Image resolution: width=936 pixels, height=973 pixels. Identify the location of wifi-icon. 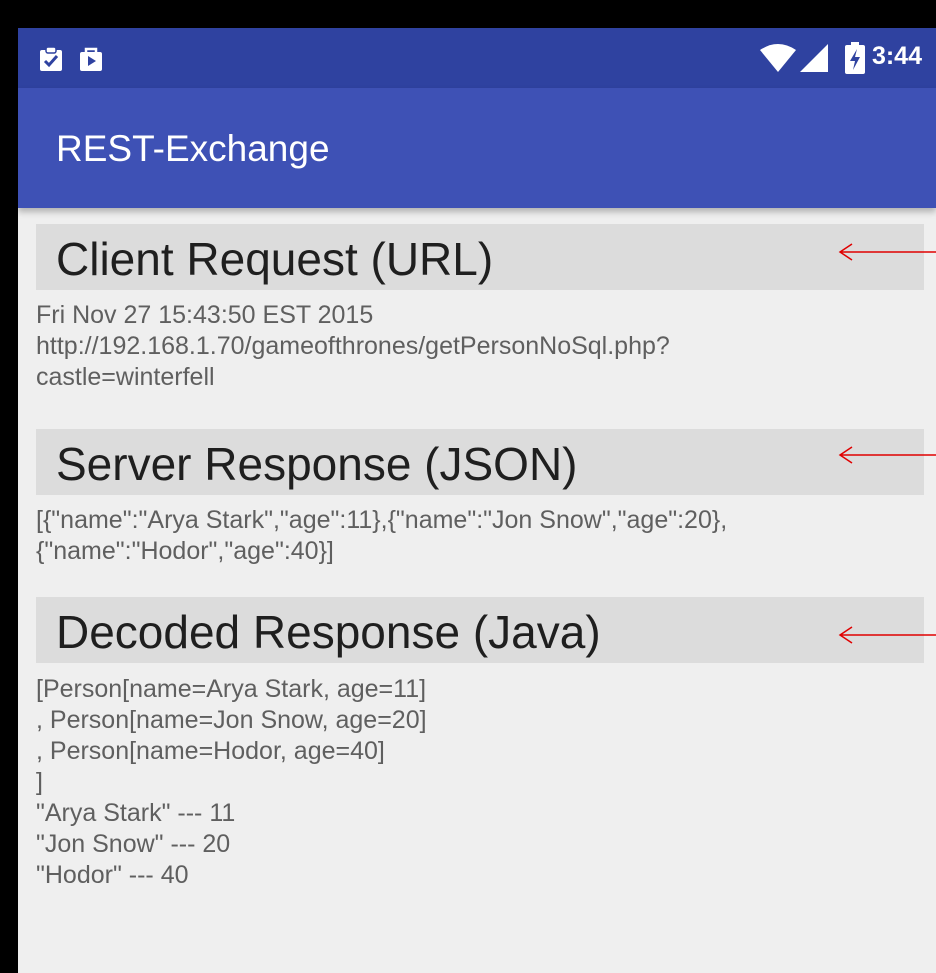
(778, 60).